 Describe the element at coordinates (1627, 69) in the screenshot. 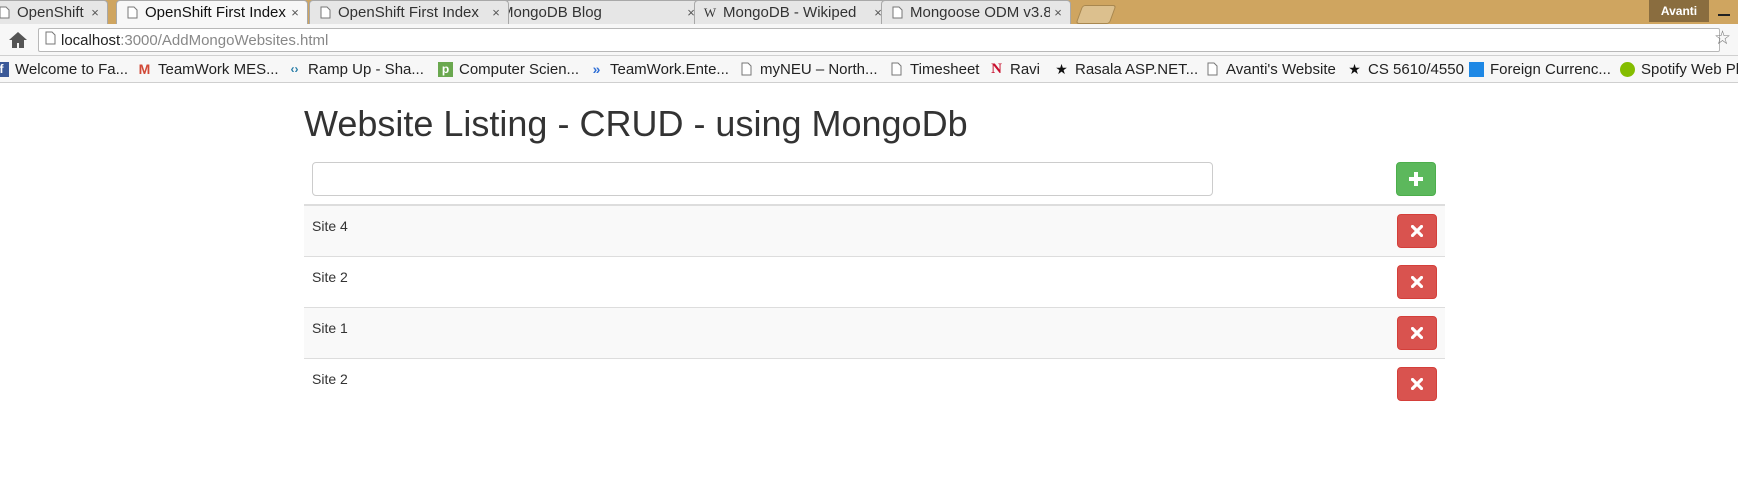

I see `spotify-icon` at that location.